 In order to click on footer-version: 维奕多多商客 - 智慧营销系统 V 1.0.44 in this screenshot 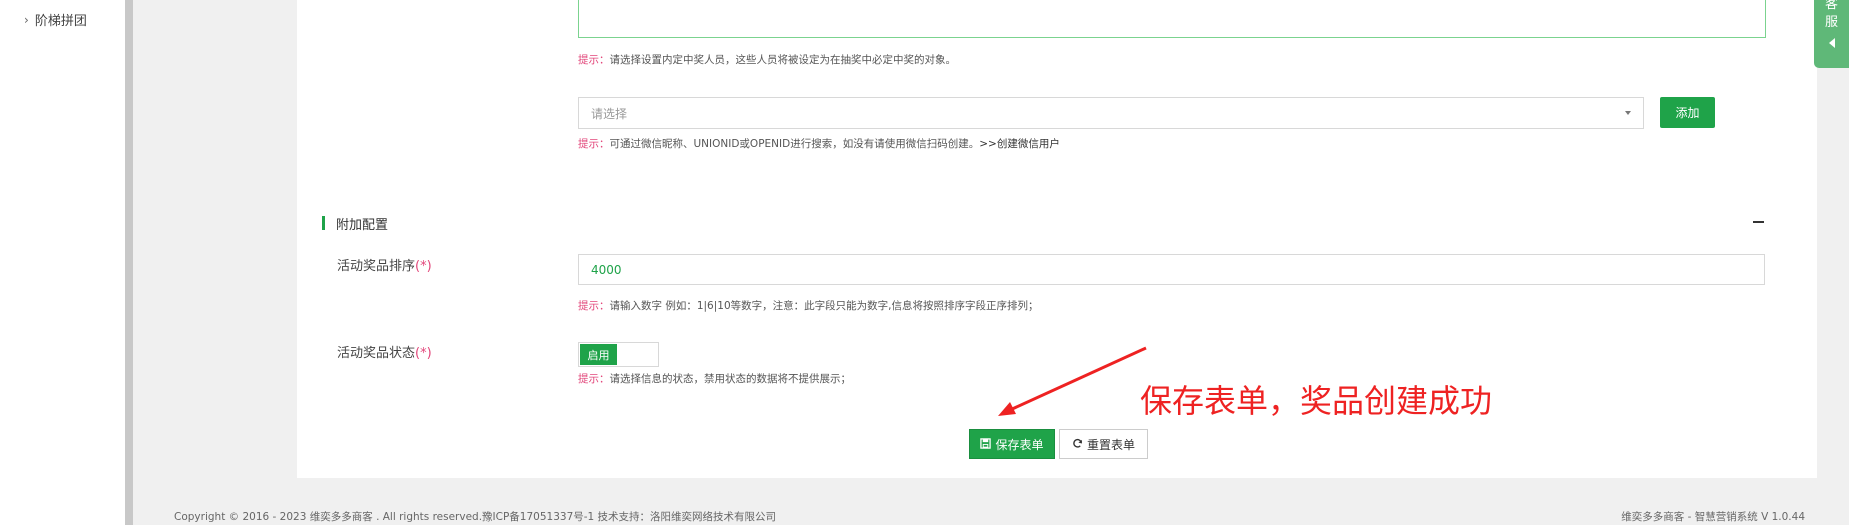, I will do `click(1713, 517)`.